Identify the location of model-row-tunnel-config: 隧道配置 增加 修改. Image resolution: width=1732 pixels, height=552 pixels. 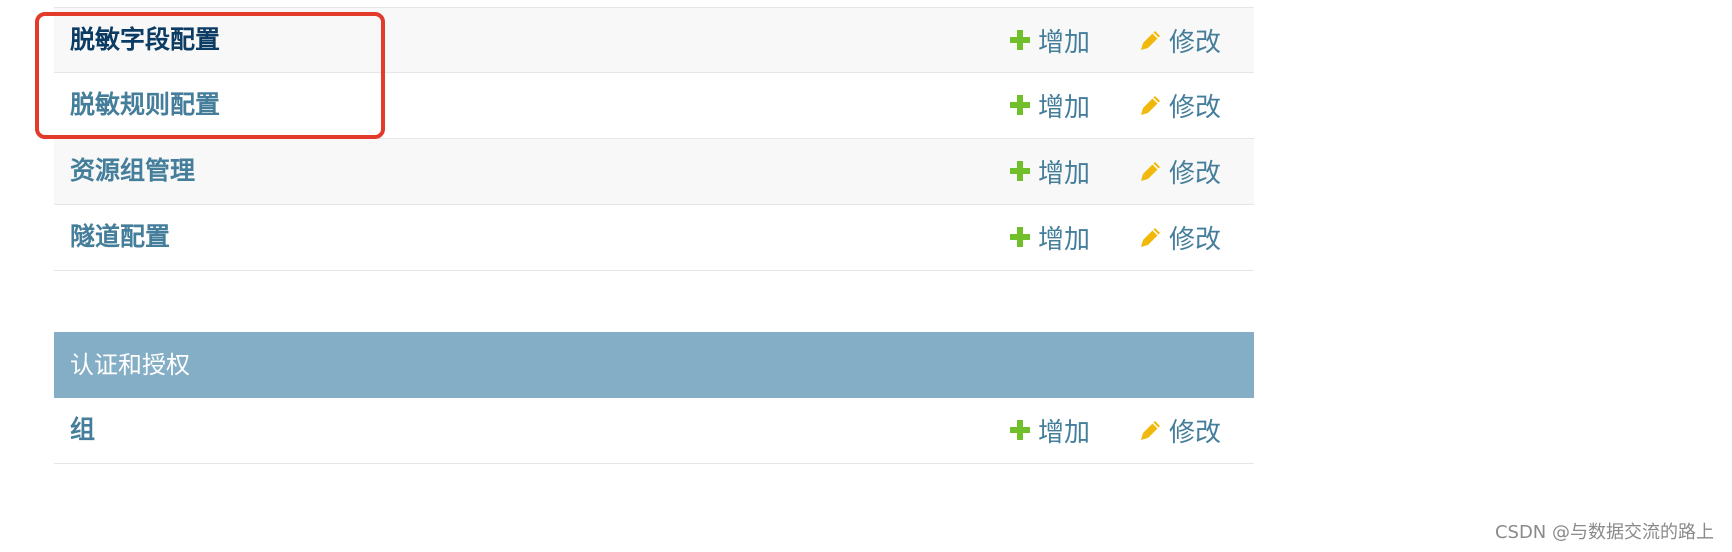
(654, 238).